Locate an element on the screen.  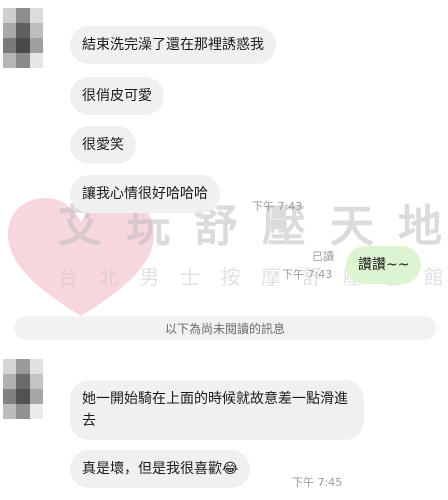
watermark-subtitle-char: 按 is located at coordinates (230, 277).